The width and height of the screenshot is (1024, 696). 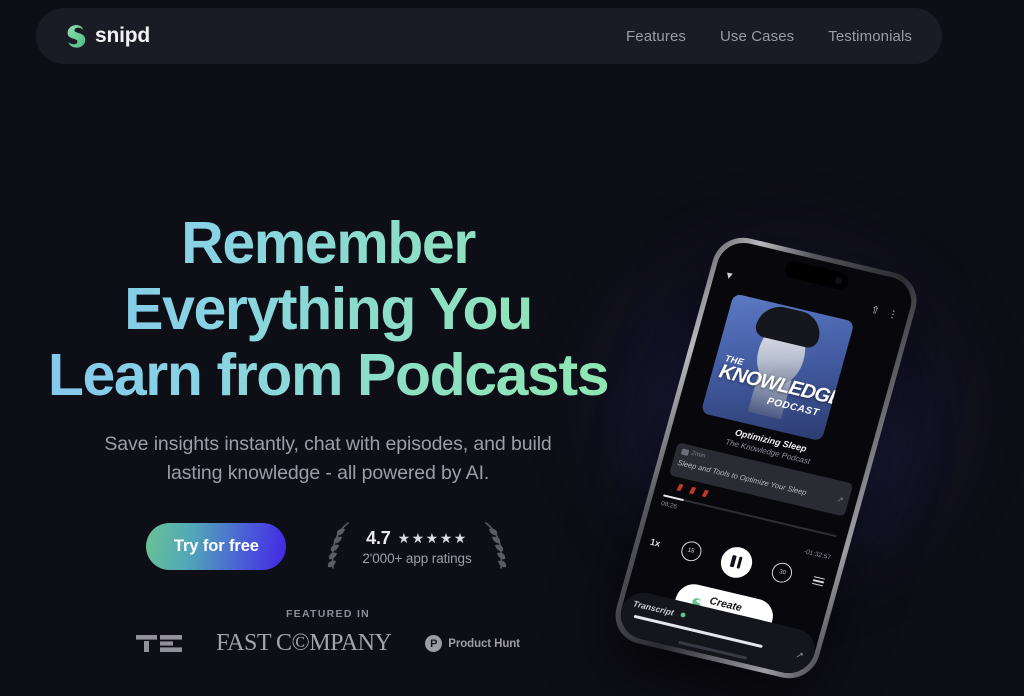 I want to click on forward-30-button: 30, so click(x=782, y=572).